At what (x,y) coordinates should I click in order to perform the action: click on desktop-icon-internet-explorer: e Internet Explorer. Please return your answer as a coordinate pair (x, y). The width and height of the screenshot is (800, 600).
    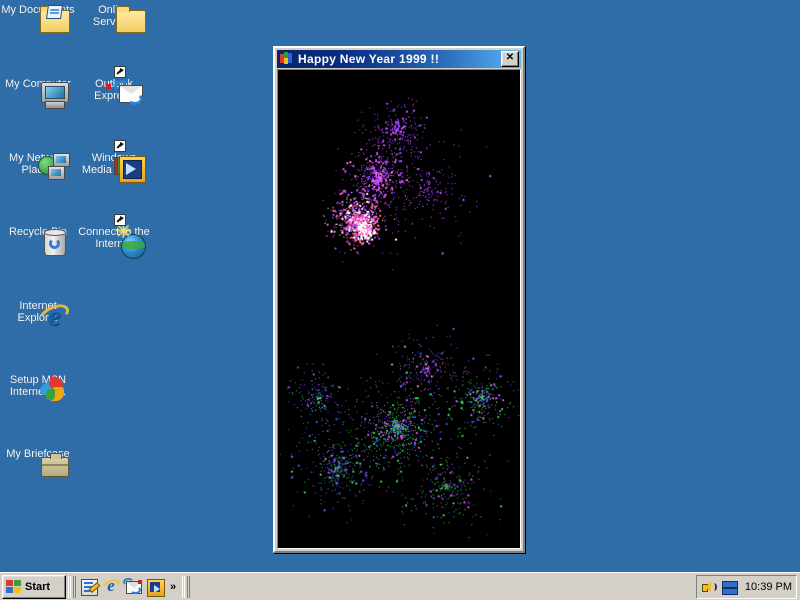
    Looking at the image, I should click on (38, 315).